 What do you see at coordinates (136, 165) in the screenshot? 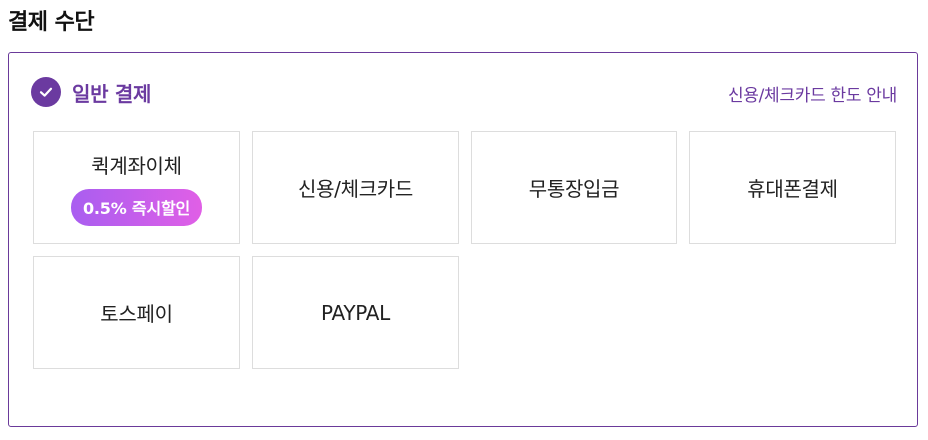
I see `payment-option-label: 퀵계좌이체` at bounding box center [136, 165].